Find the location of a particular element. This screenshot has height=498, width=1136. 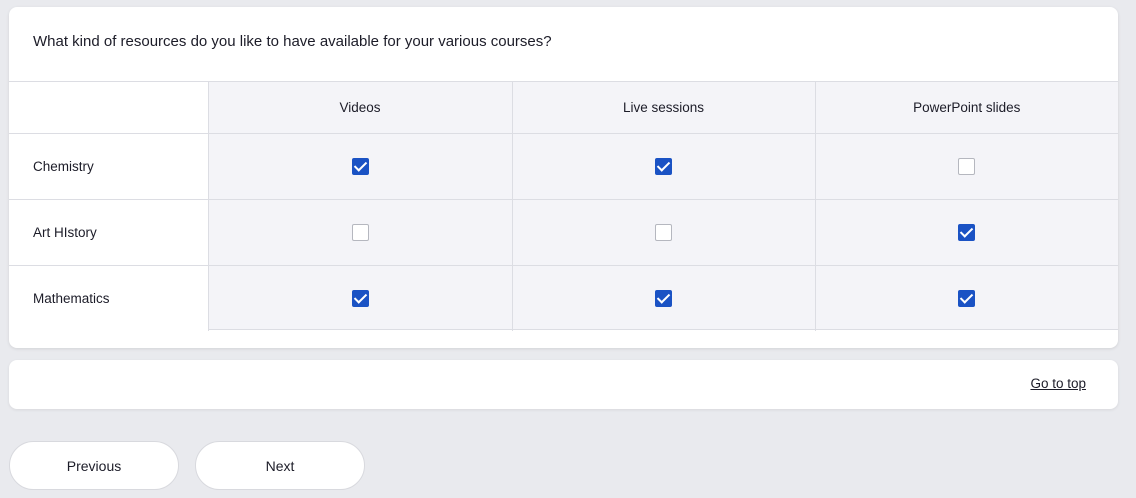

column-header-powerpoint-slides: PowerPoint slides is located at coordinates (966, 108).